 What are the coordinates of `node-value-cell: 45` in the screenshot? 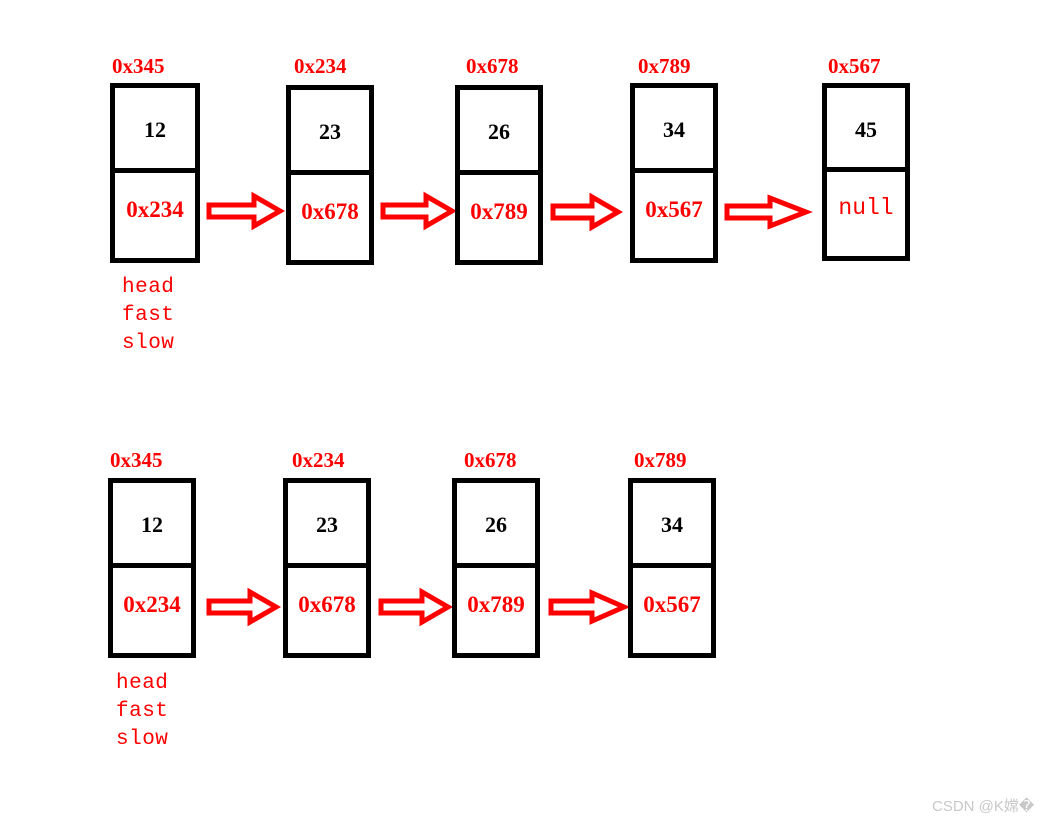 It's located at (866, 130).